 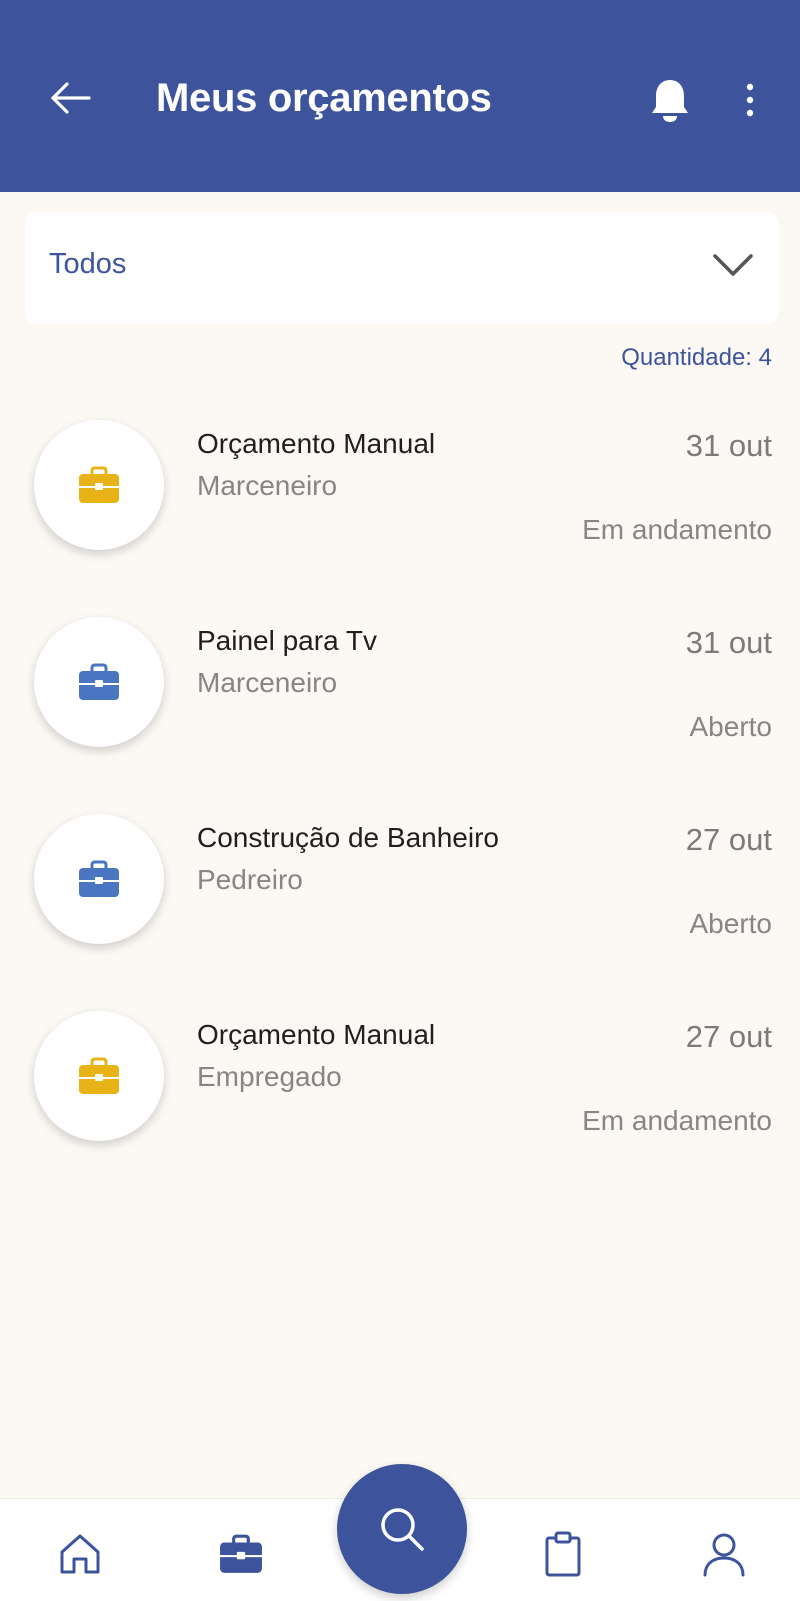 I want to click on user-icon, so click(x=724, y=1555).